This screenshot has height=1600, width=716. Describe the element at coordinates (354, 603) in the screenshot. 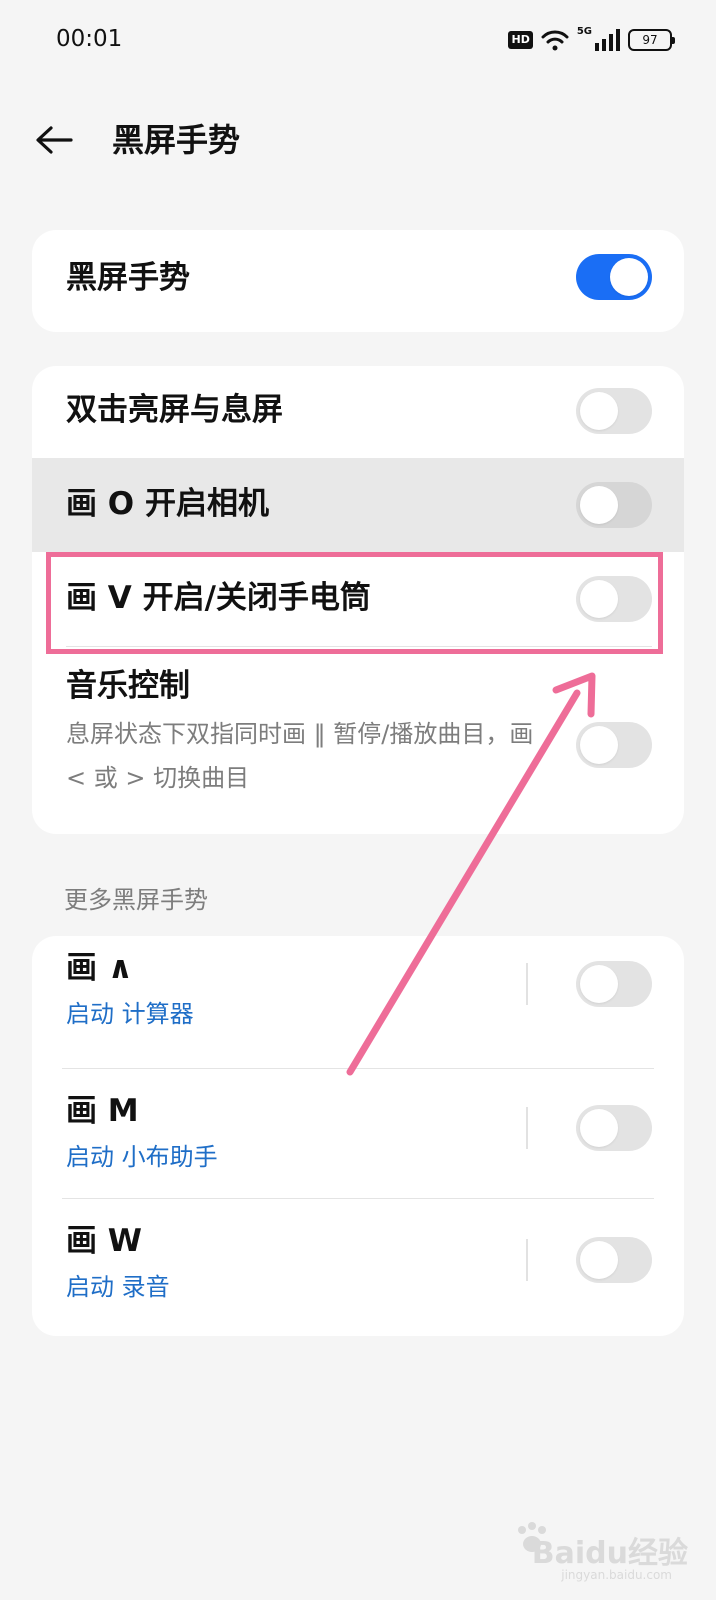

I see `annotation-highlight-box` at that location.